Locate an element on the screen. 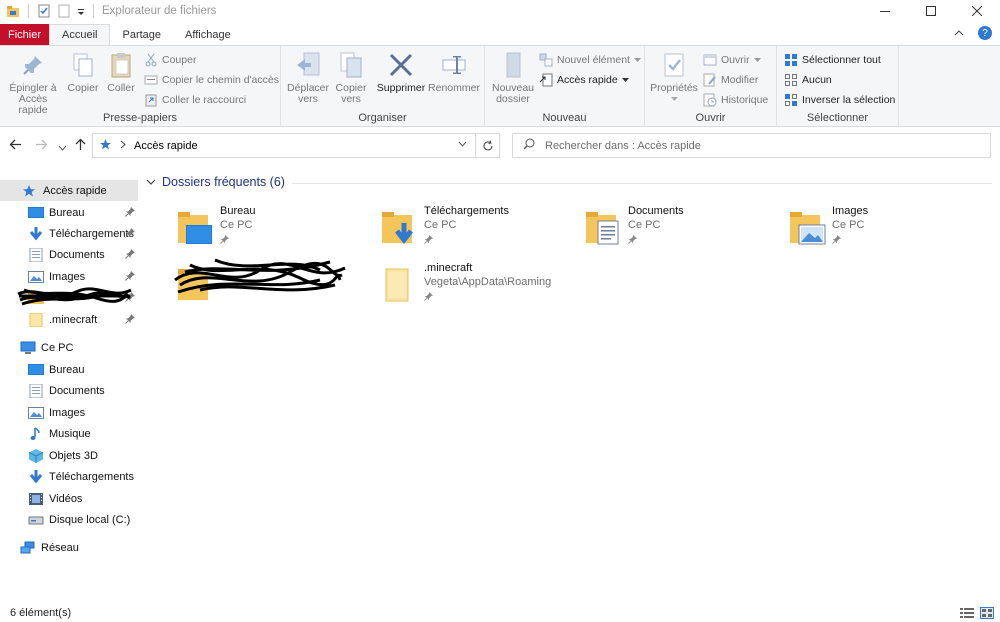 This screenshot has height=622, width=1000. nav-label: Objets 3D is located at coordinates (73, 455).